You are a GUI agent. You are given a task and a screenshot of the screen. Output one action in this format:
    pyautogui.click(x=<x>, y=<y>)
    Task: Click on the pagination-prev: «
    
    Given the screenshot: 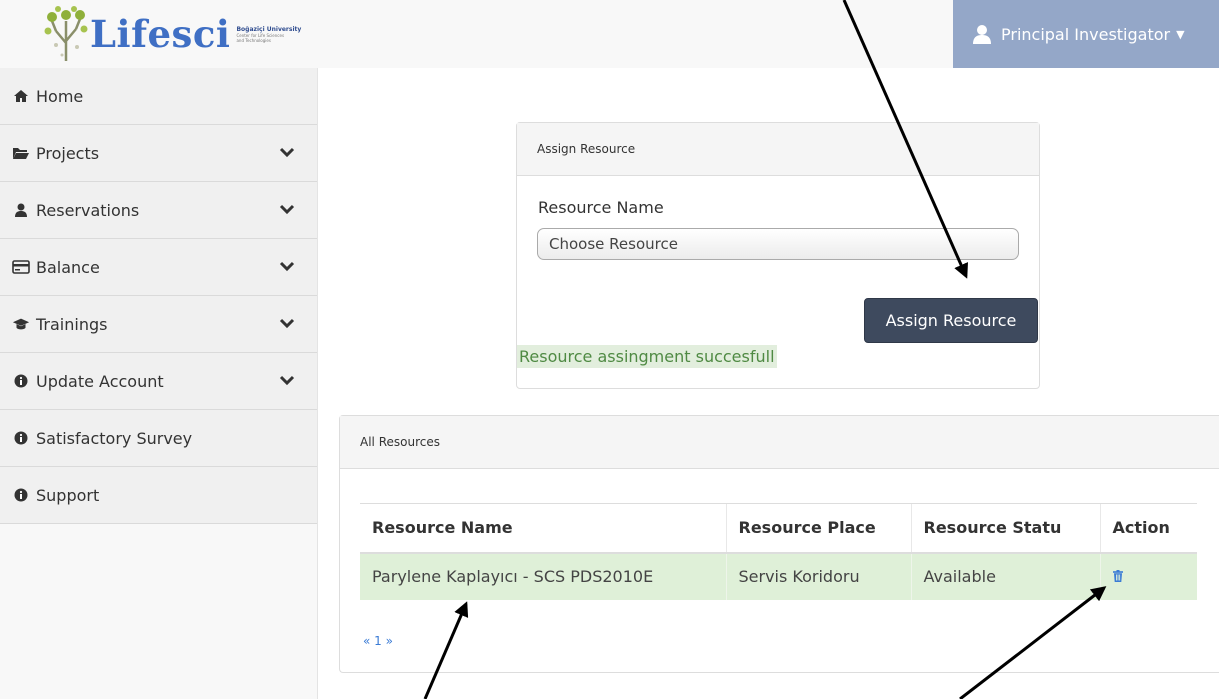 What is the action you would take?
    pyautogui.click(x=366, y=641)
    